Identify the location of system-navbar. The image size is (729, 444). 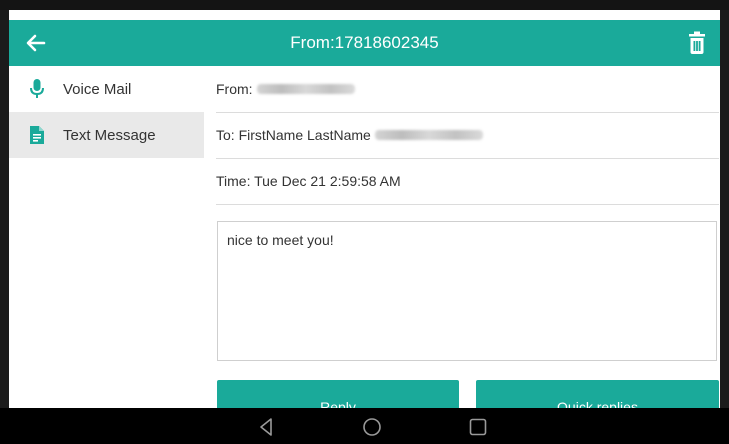
(364, 426).